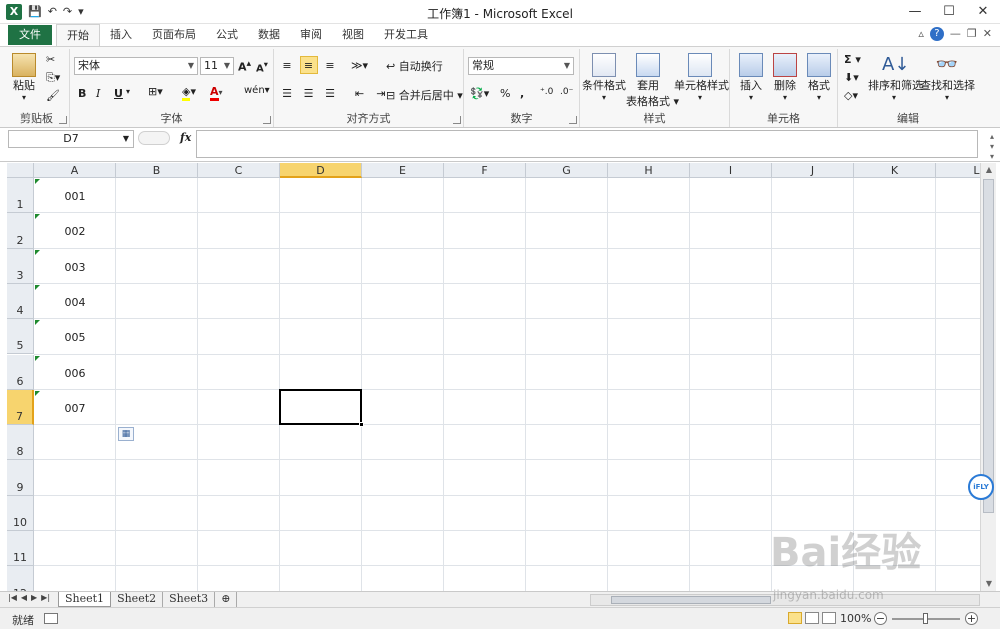  I want to click on conditional-format-button: 条件格式 ▾, so click(604, 77).